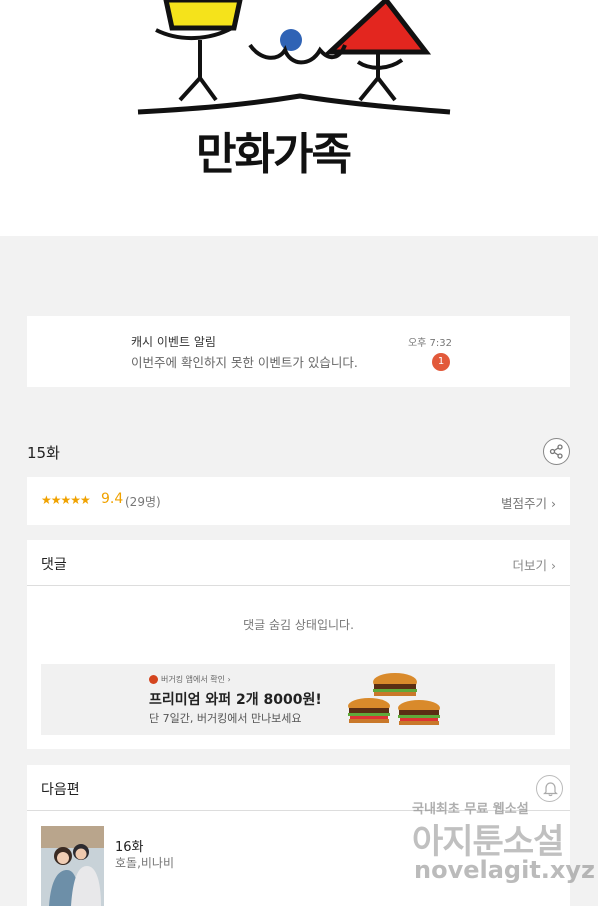 Image resolution: width=598 pixels, height=906 pixels. I want to click on rating-score: 9.4, so click(112, 499).